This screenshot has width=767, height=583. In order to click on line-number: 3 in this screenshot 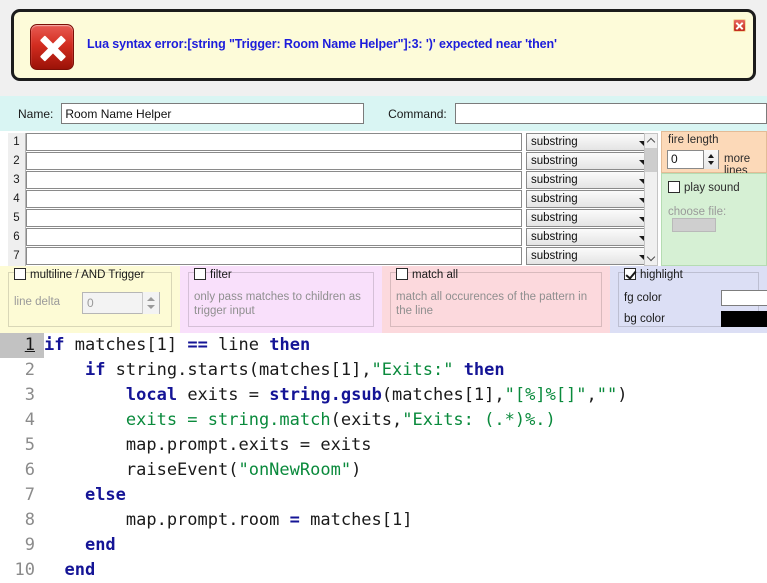, I will do `click(29, 395)`.